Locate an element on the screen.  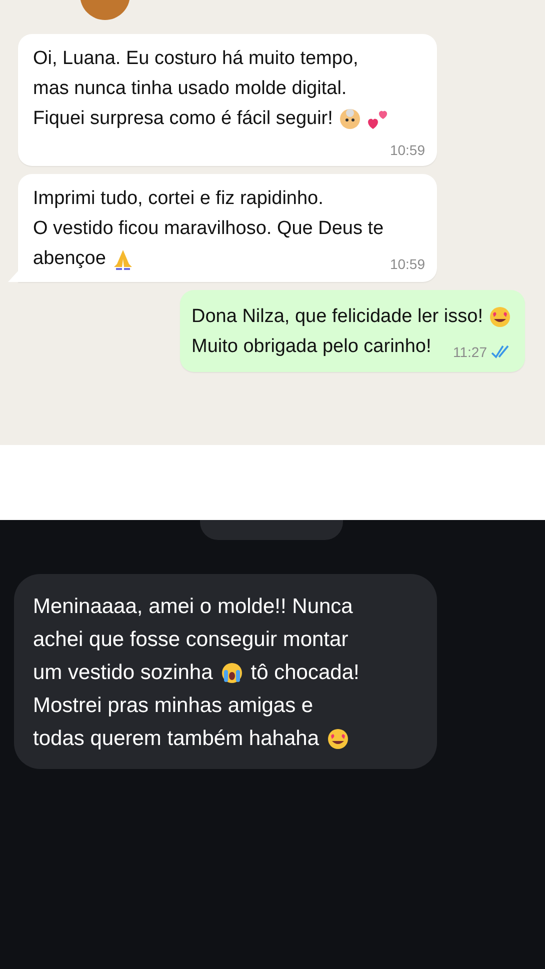
message-time: 11:27 is located at coordinates (469, 352).